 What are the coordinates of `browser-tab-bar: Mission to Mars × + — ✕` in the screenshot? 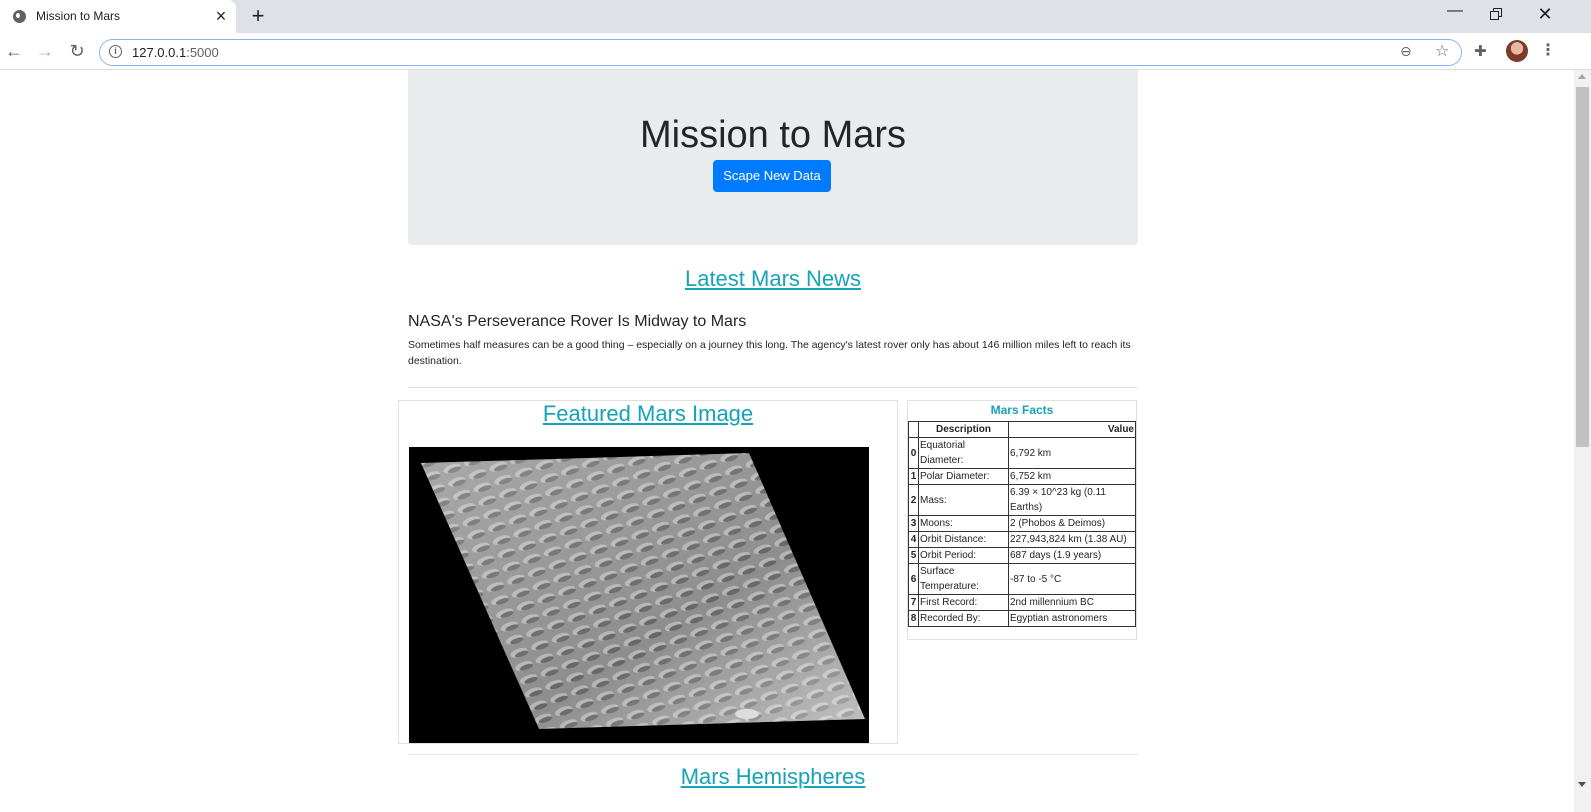 It's located at (795, 16).